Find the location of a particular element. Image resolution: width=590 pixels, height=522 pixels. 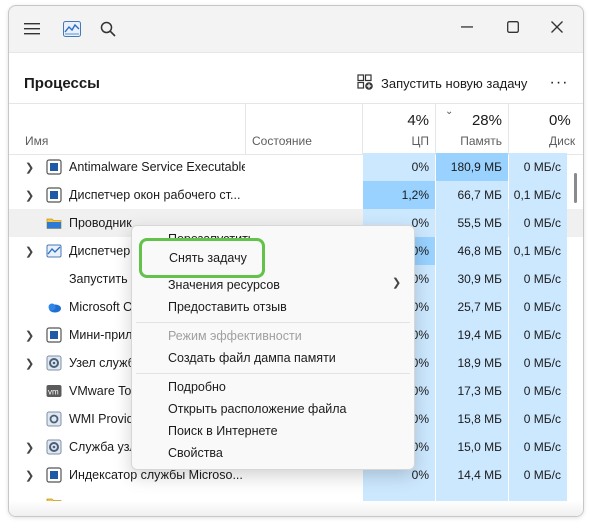

defender-icon is located at coordinates (54, 167).